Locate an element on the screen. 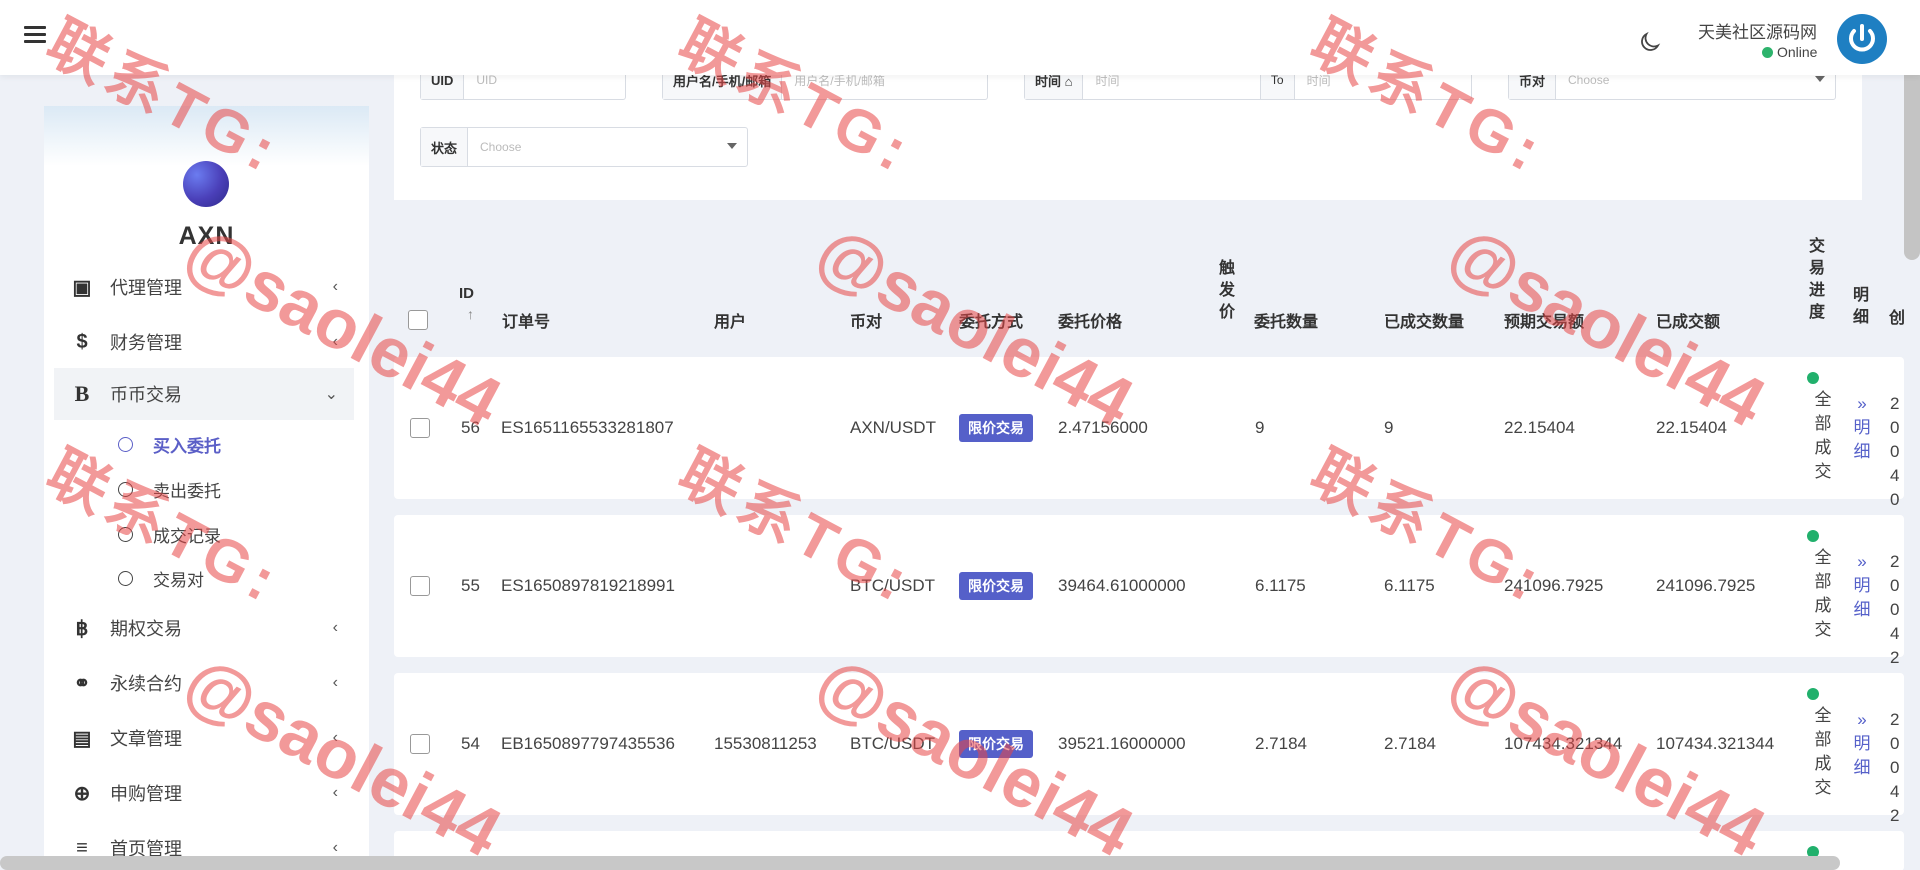 The image size is (1920, 870). sidebar-subitem-sell-orders: 卖出委托 is located at coordinates (169, 489).